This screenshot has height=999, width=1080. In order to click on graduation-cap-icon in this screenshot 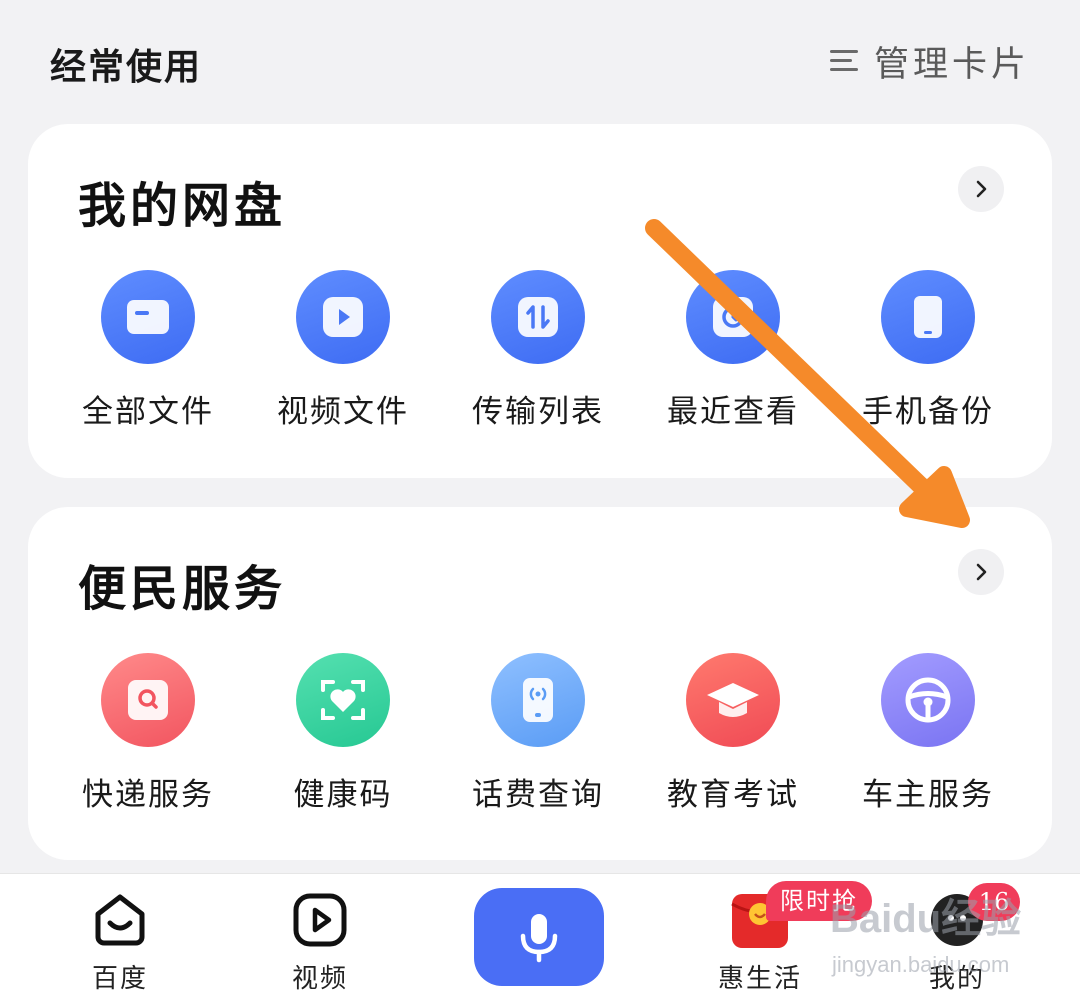, I will do `click(733, 700)`.